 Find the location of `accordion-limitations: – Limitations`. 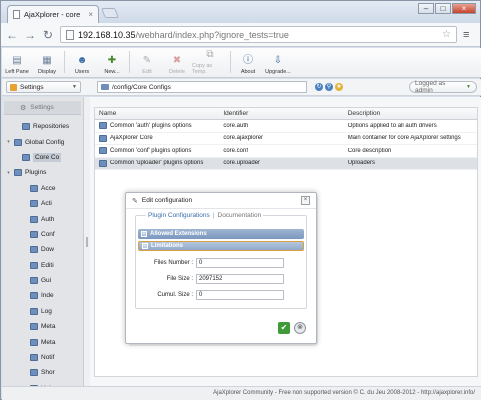

accordion-limitations: – Limitations is located at coordinates (221, 246).